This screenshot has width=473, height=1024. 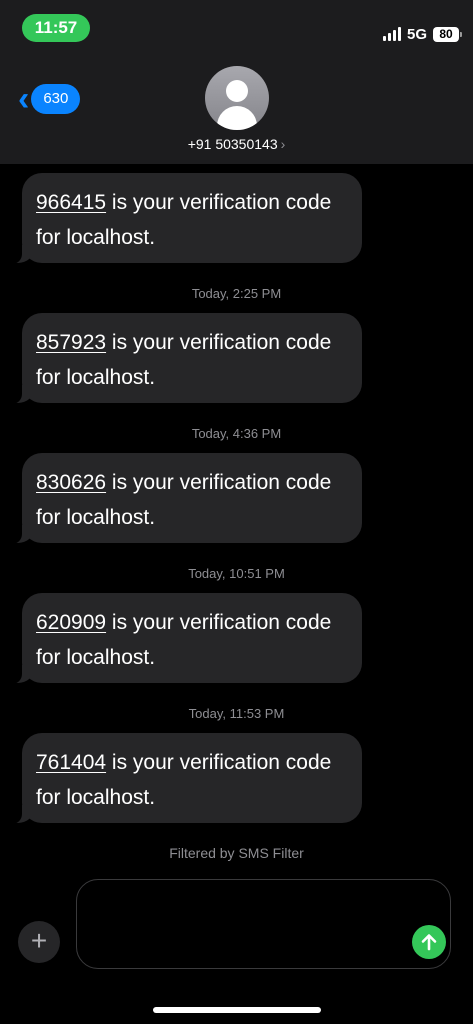 What do you see at coordinates (56, 99) in the screenshot?
I see `unread-count-badge: 630` at bounding box center [56, 99].